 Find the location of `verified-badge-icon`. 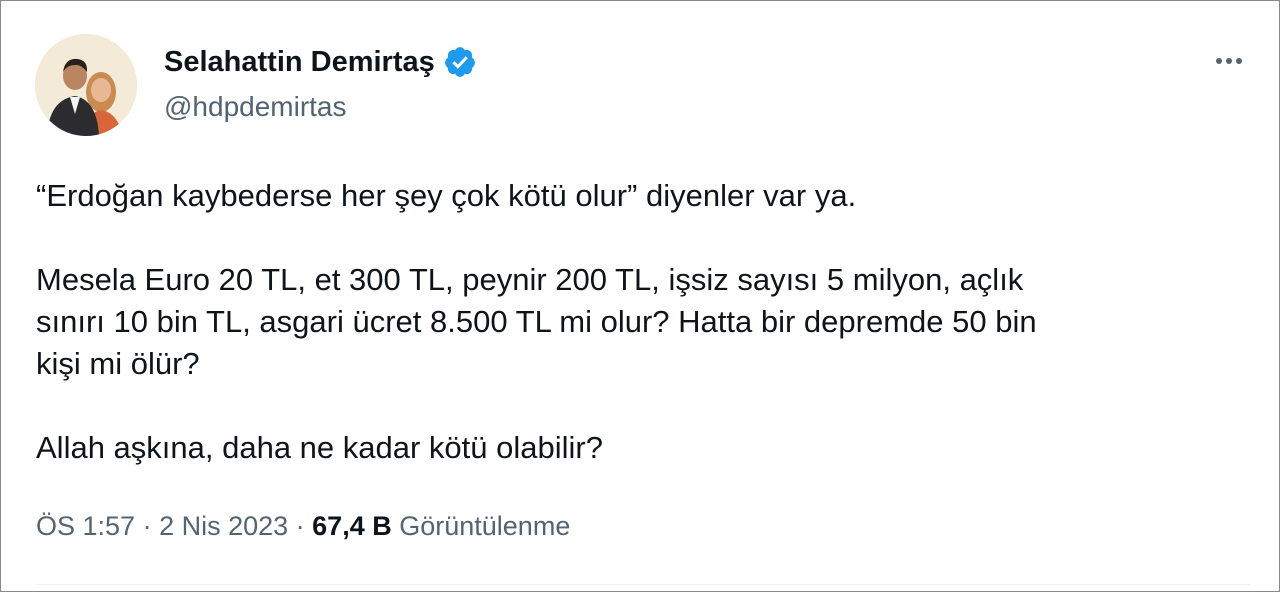

verified-badge-icon is located at coordinates (459, 62).